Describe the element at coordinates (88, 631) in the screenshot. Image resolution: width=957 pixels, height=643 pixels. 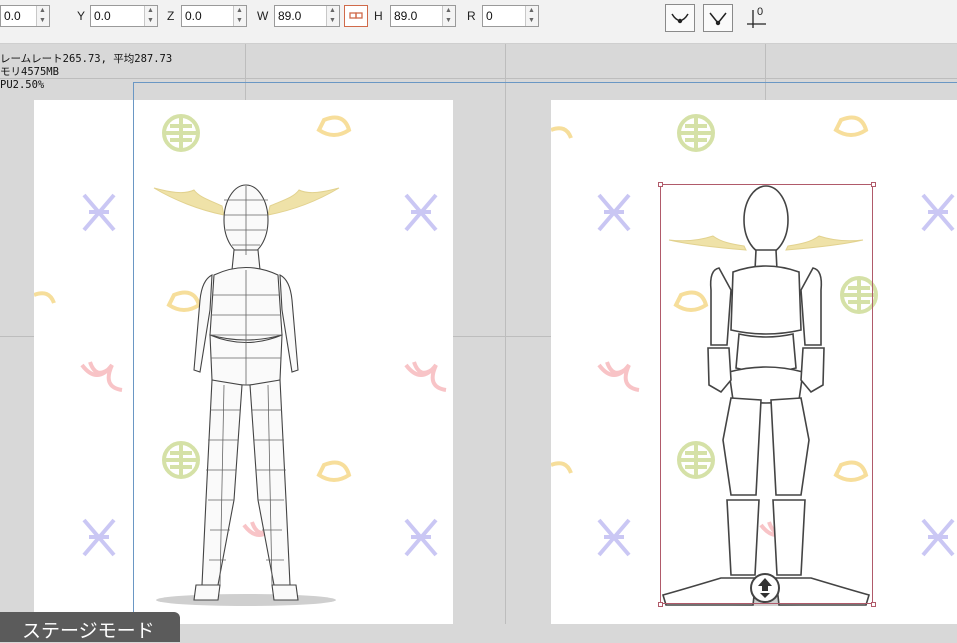
I see `stage-mode-label: ステージモード` at that location.